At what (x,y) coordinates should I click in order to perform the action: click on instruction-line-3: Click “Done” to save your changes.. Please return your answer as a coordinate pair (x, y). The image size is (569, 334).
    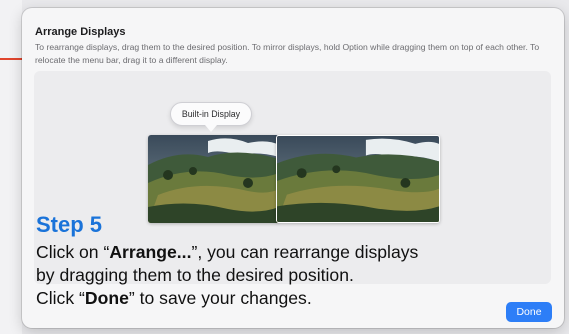
    Looking at the image, I should click on (174, 298).